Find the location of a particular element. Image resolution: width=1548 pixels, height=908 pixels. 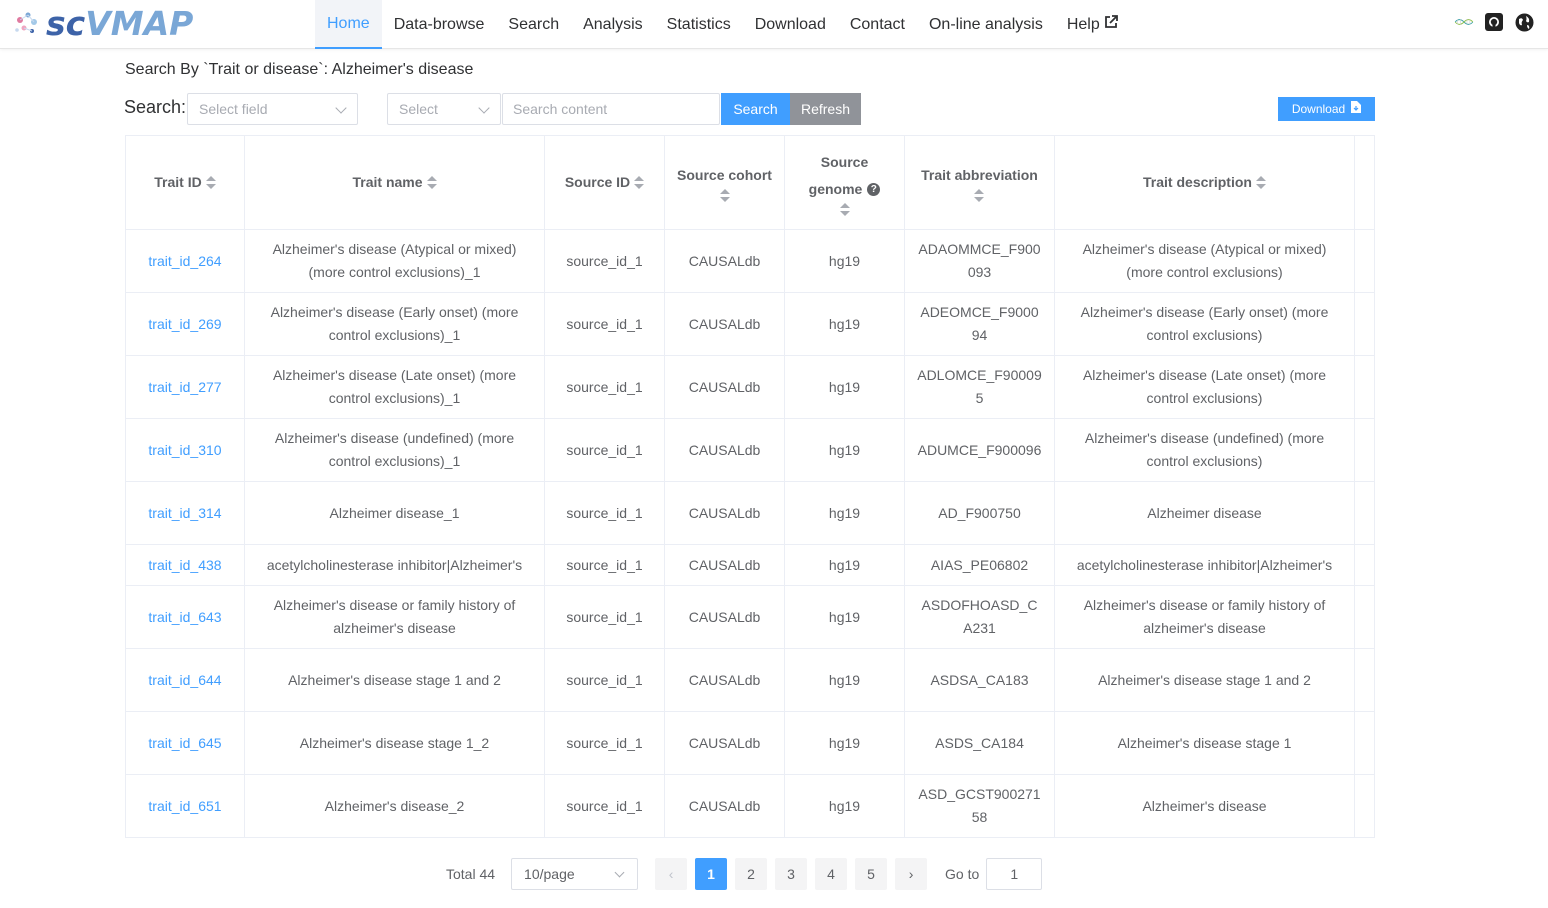

header-source-cohort: Source cohort is located at coordinates (725, 182).